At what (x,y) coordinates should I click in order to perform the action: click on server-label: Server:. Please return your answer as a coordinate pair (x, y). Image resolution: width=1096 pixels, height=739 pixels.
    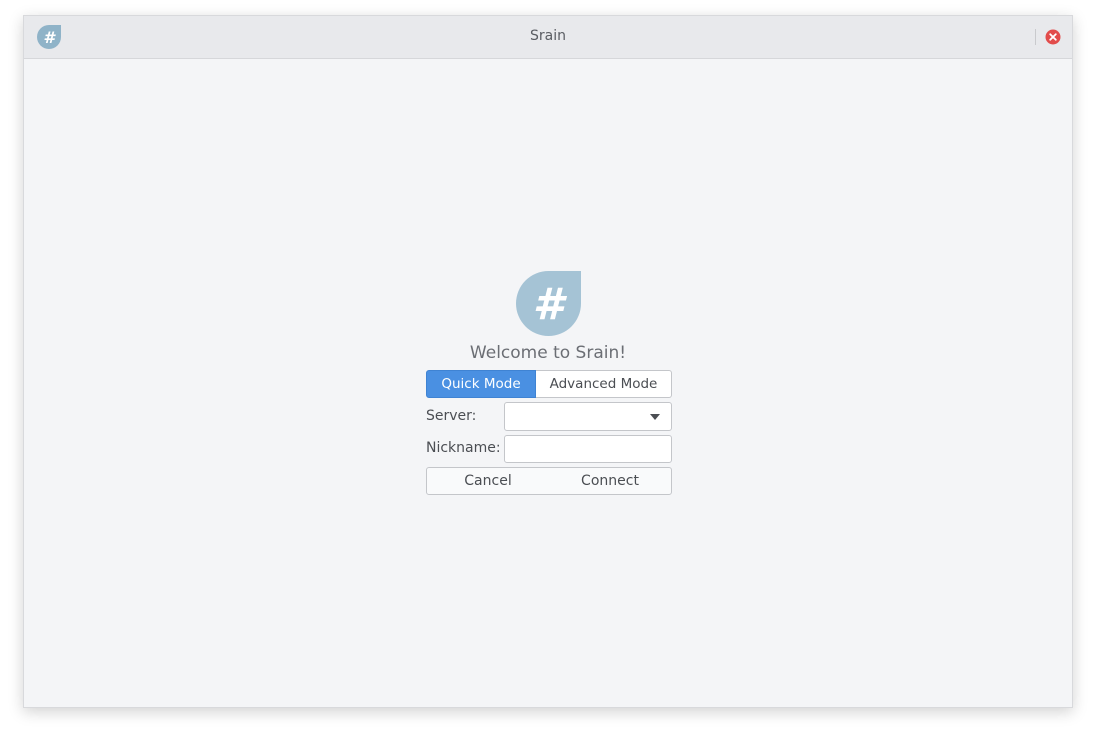
    Looking at the image, I should click on (451, 416).